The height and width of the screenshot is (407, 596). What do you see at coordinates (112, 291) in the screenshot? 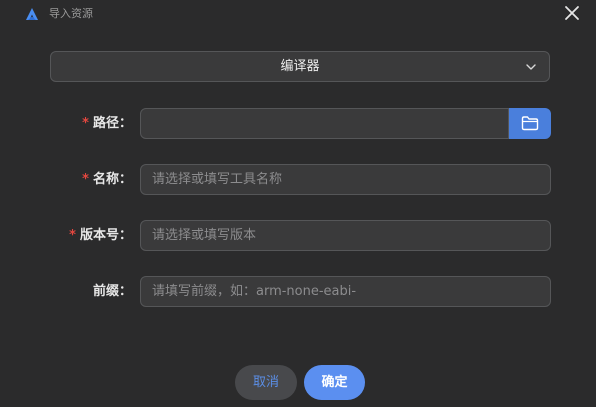
I see `prefix-label-text: 前缀：` at bounding box center [112, 291].